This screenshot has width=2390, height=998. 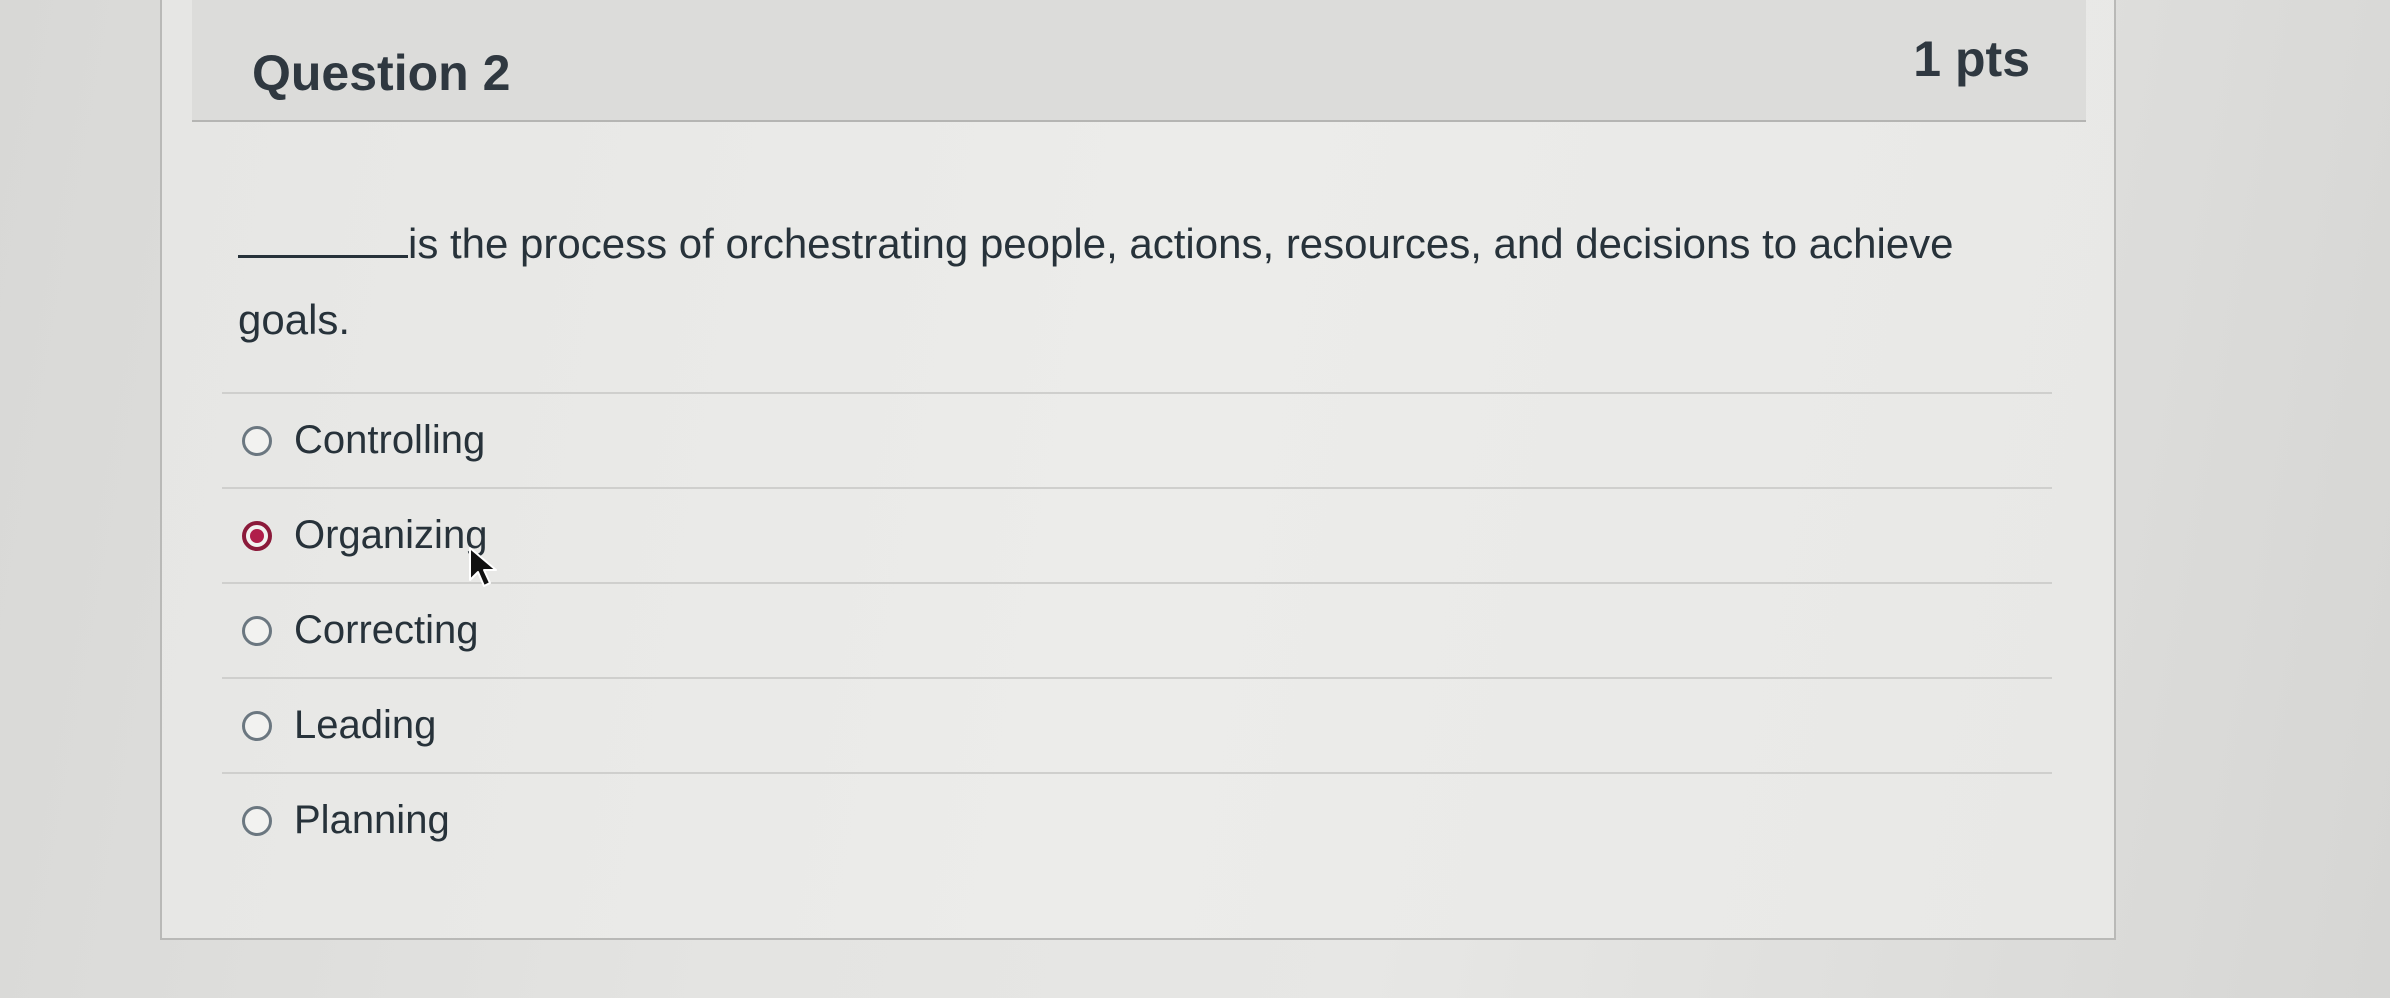 I want to click on radio-button-selected, so click(x=257, y=535).